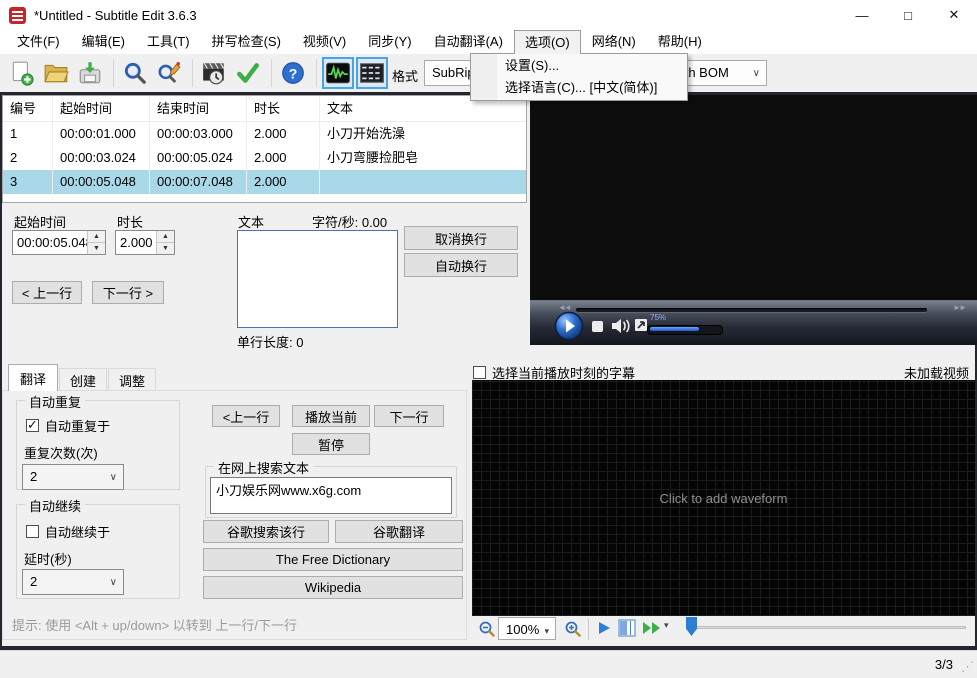 Image resolution: width=977 pixels, height=678 pixels. Describe the element at coordinates (78, 426) in the screenshot. I see `auto-repeat-checkbox-label: 自动重复于` at that location.